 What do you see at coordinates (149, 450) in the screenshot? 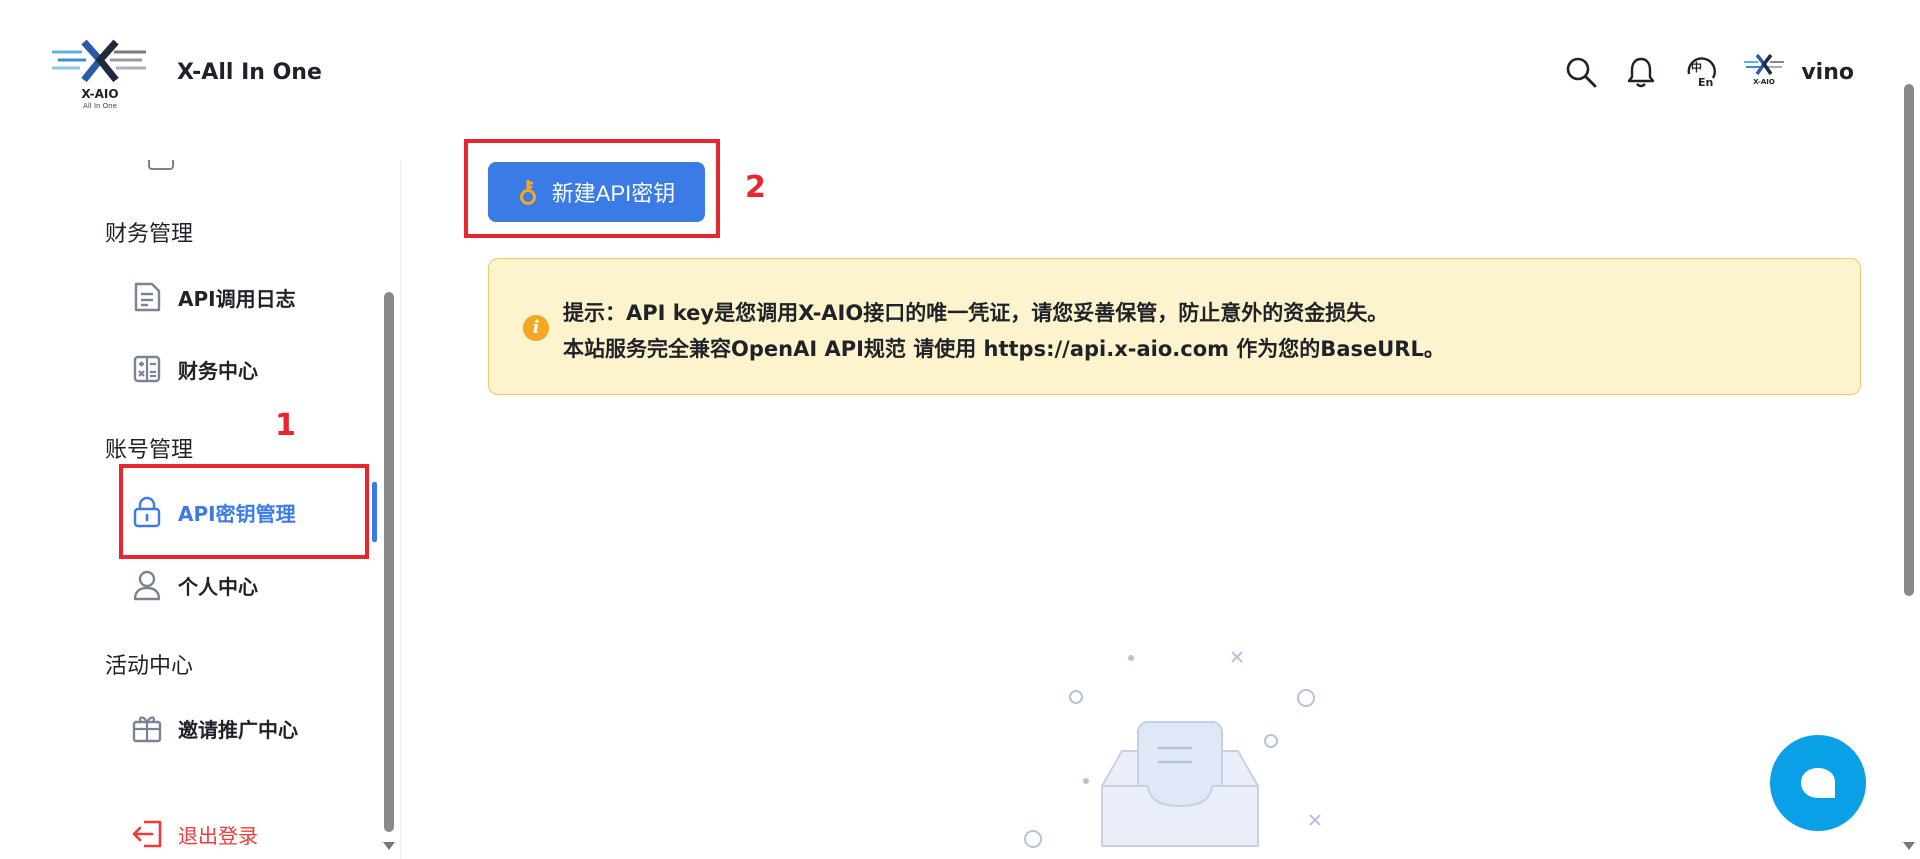
I see `group-title-account: 账号管理` at bounding box center [149, 450].